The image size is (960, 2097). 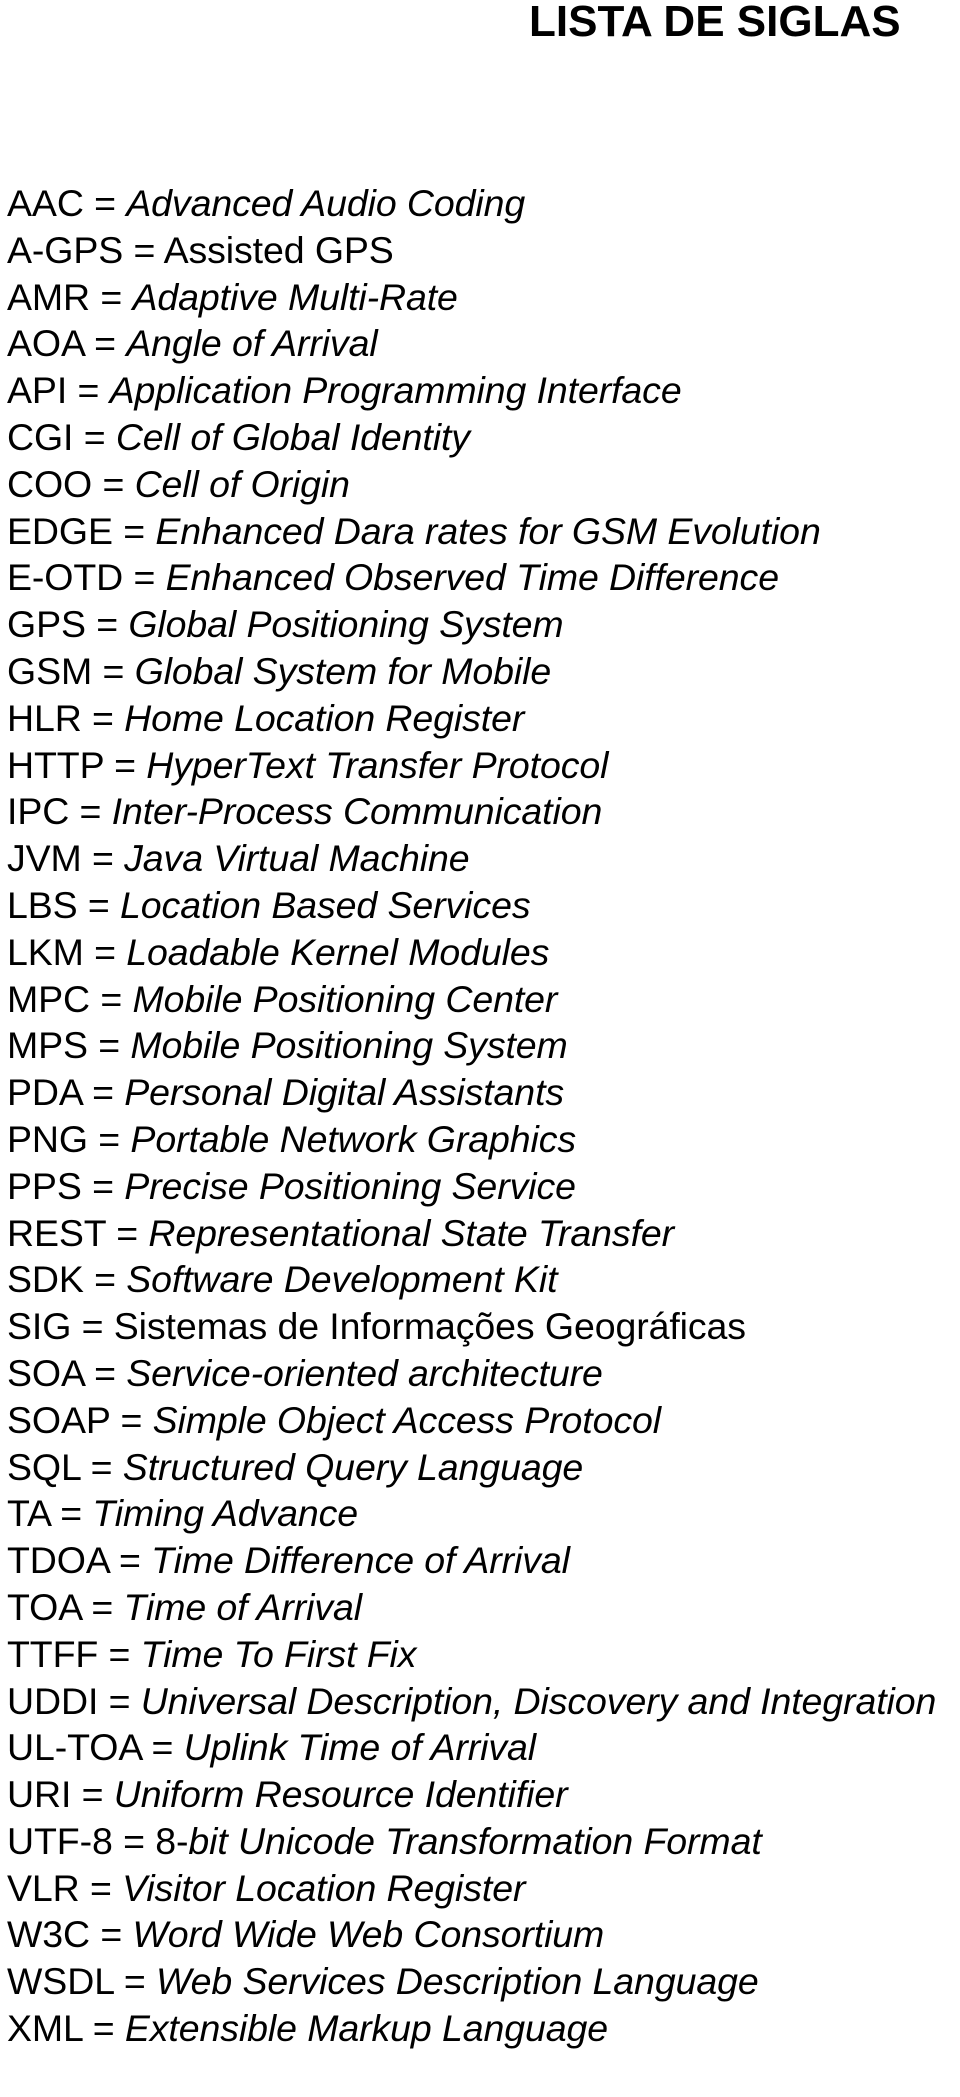 What do you see at coordinates (346, 624) in the screenshot?
I see `acronym-definition: Global Positioning System` at bounding box center [346, 624].